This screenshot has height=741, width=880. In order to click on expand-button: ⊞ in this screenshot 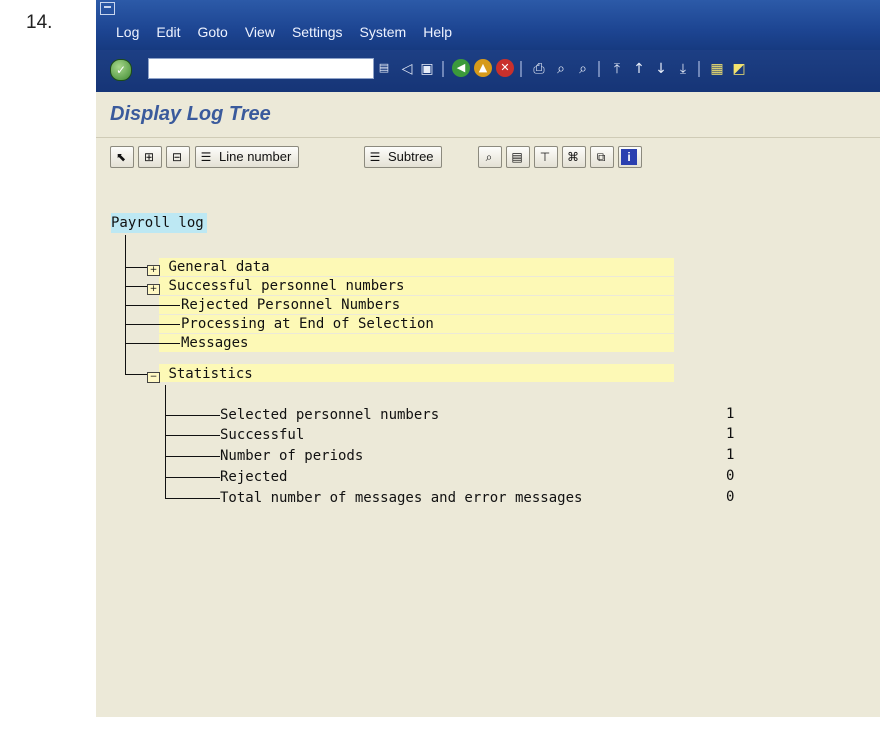, I will do `click(150, 157)`.